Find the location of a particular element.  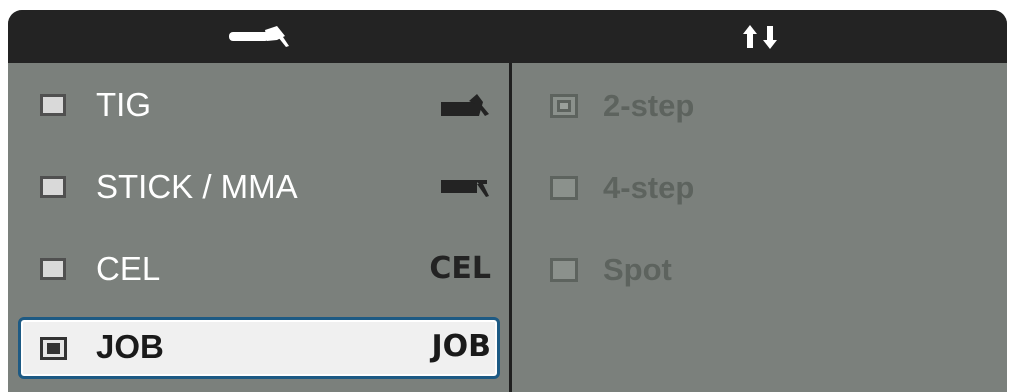

list-item-4-step: 4-step is located at coordinates (759, 186).